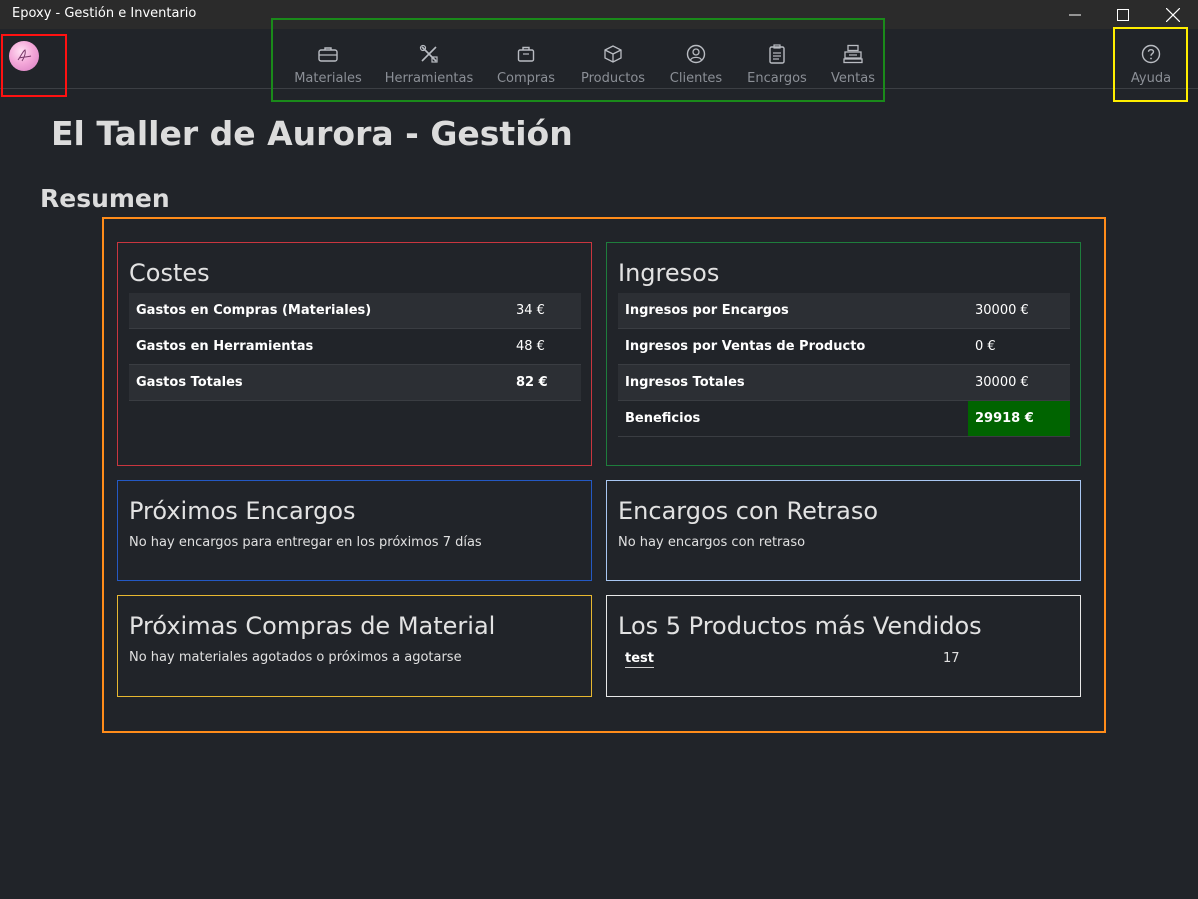 This screenshot has height=899, width=1198. What do you see at coordinates (225, 346) in the screenshot?
I see `row-label: Gastos en Herramientas` at bounding box center [225, 346].